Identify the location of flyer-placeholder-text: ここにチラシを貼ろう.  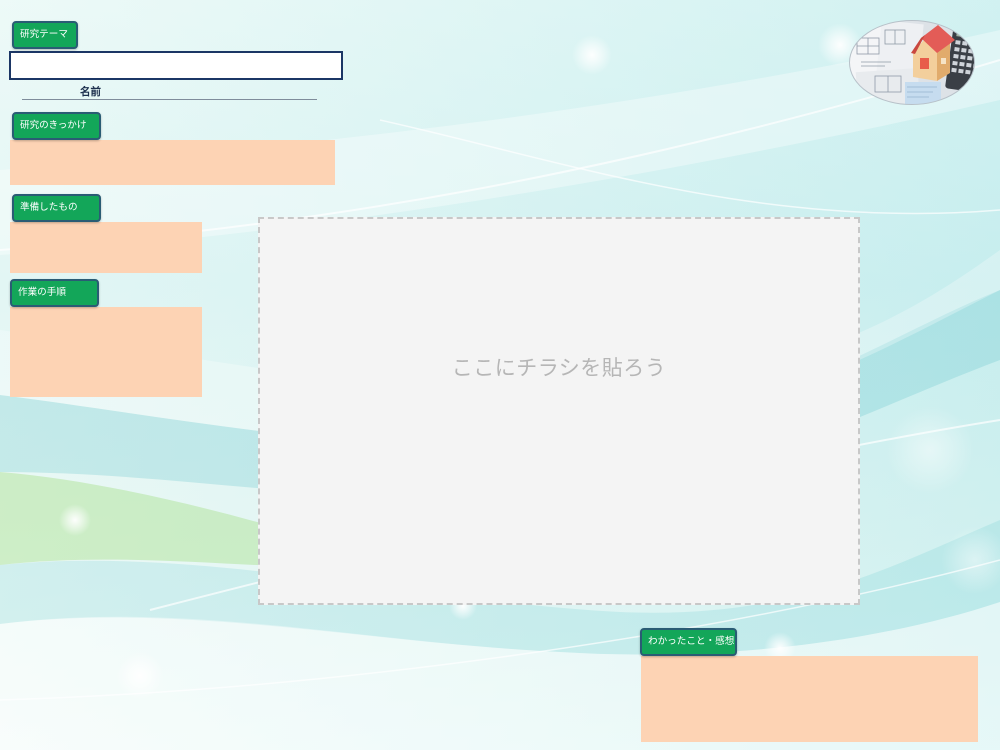
(559, 368).